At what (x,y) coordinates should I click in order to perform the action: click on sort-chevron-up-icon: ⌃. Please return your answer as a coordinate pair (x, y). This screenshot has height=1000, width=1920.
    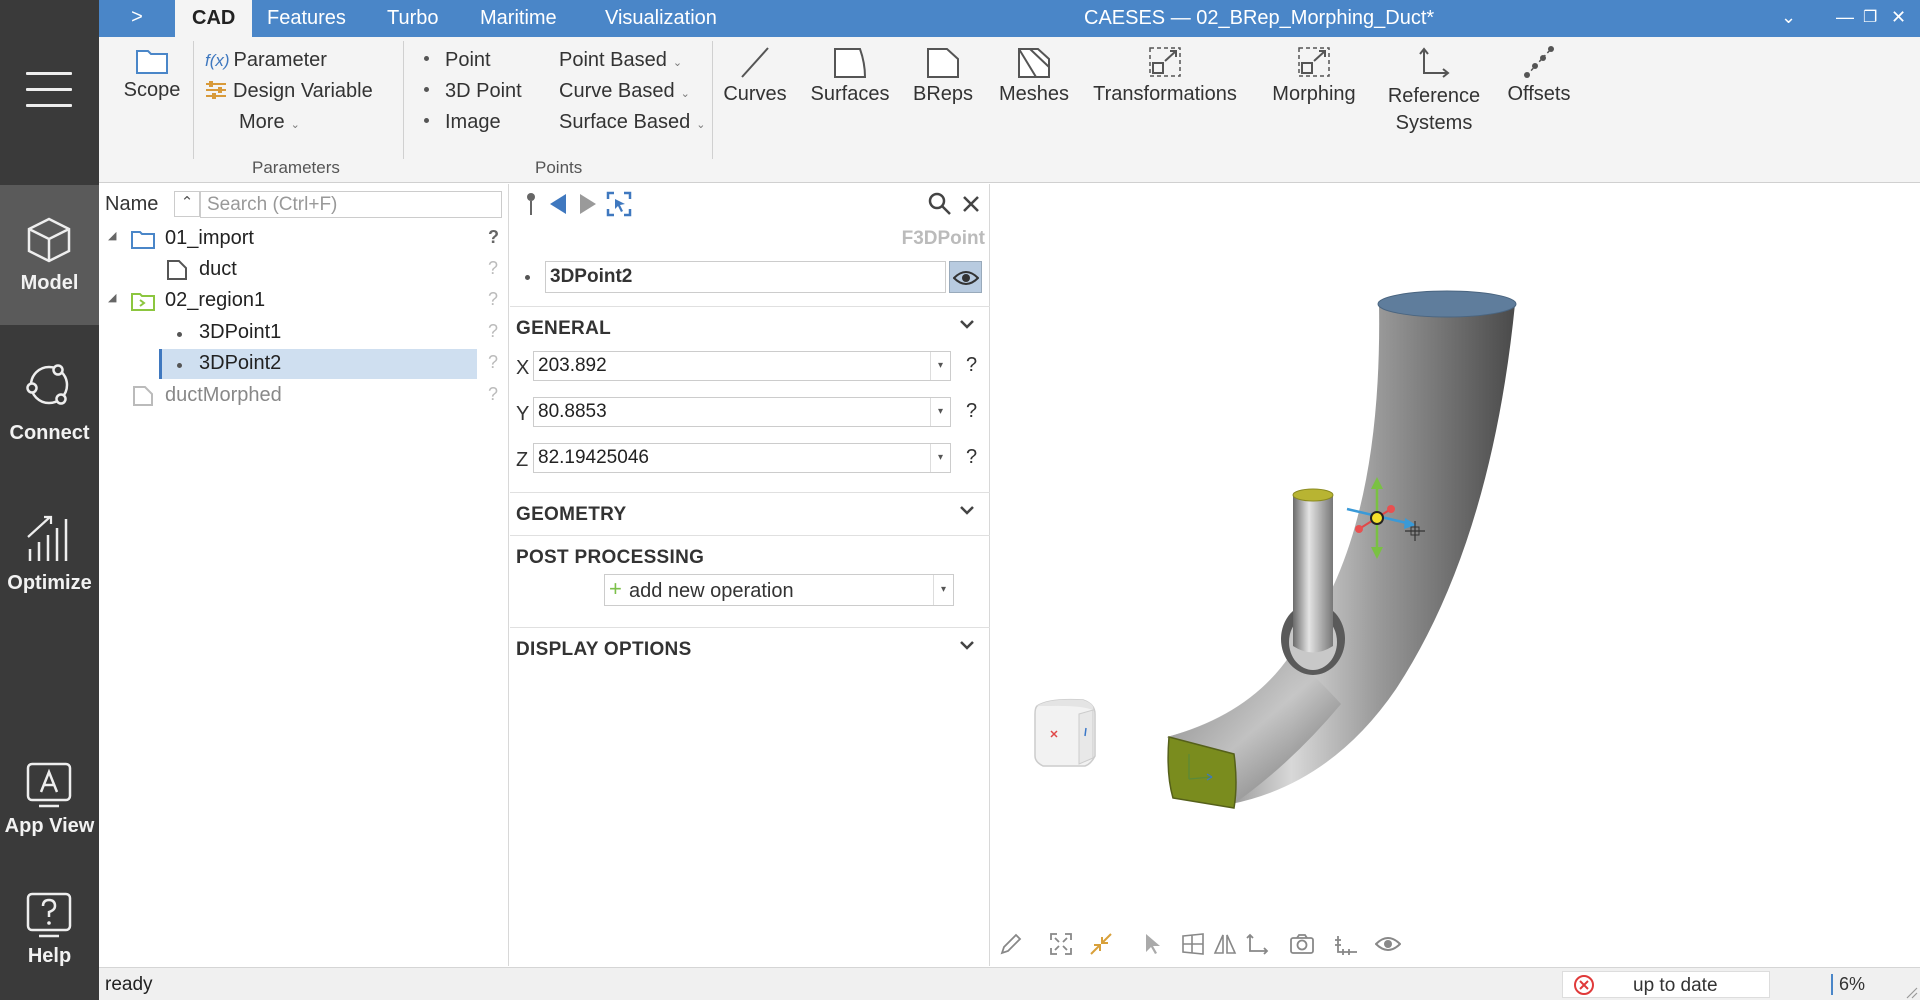
    Looking at the image, I should click on (187, 204).